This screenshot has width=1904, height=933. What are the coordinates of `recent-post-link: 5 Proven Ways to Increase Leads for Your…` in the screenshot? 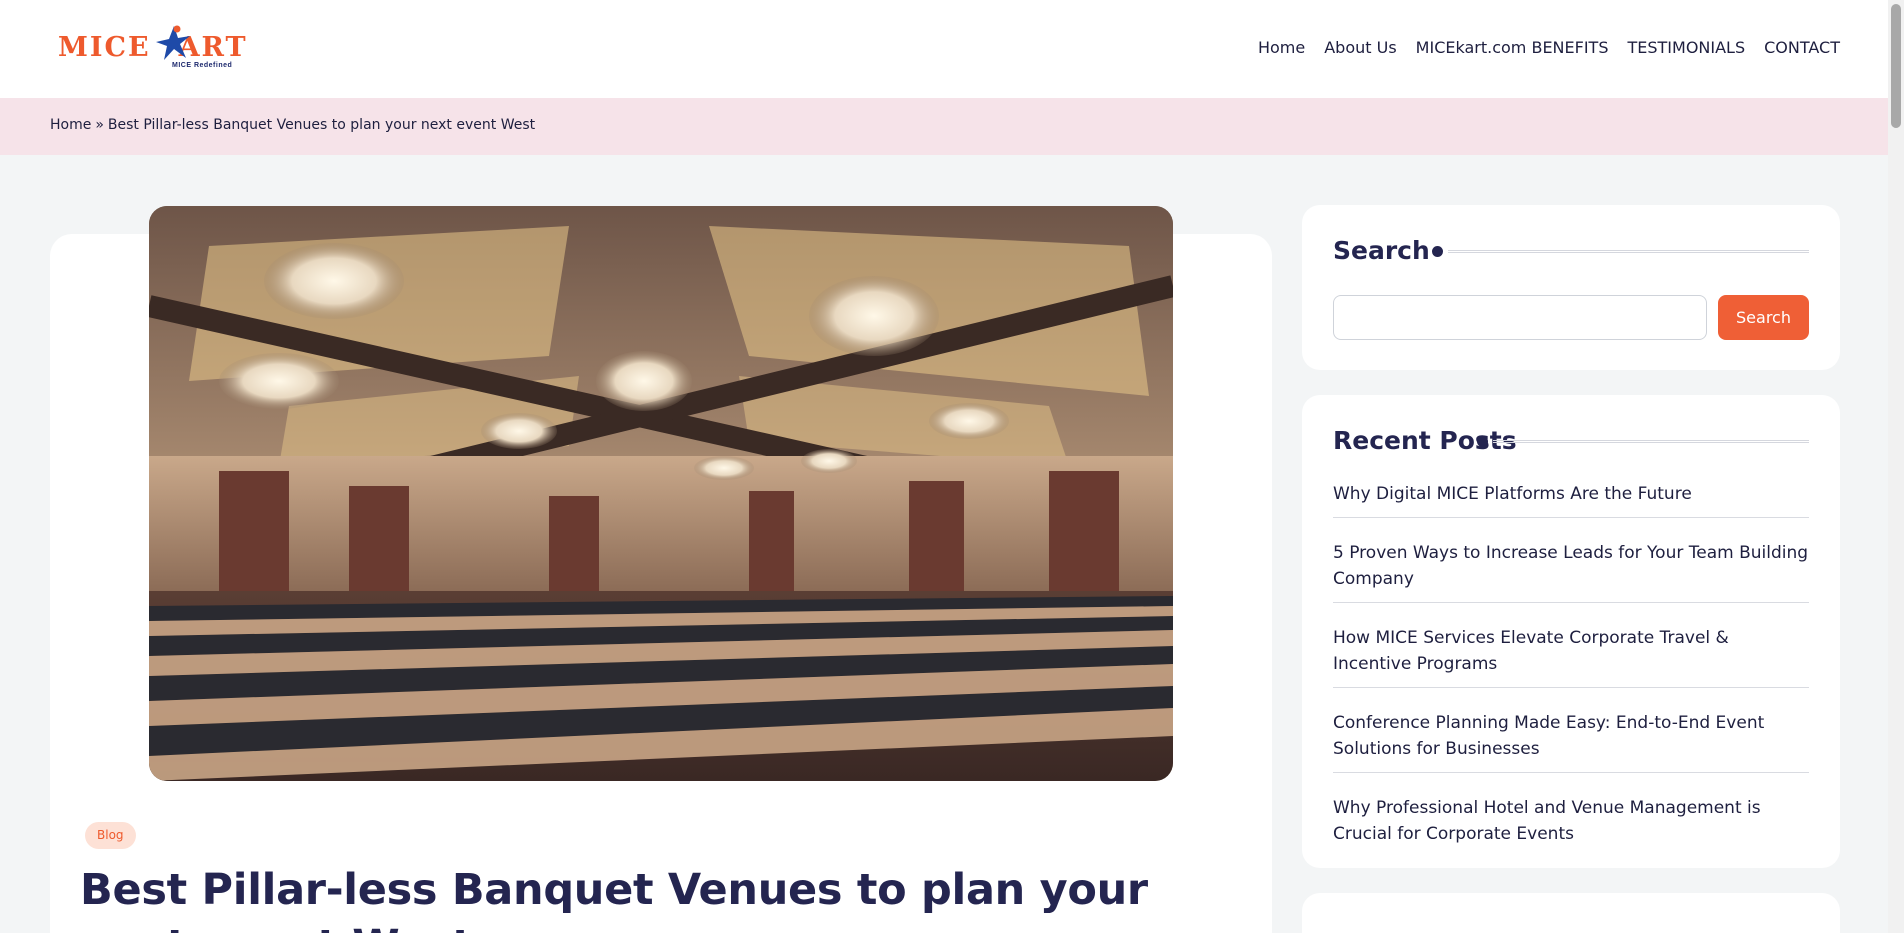 It's located at (1571, 566).